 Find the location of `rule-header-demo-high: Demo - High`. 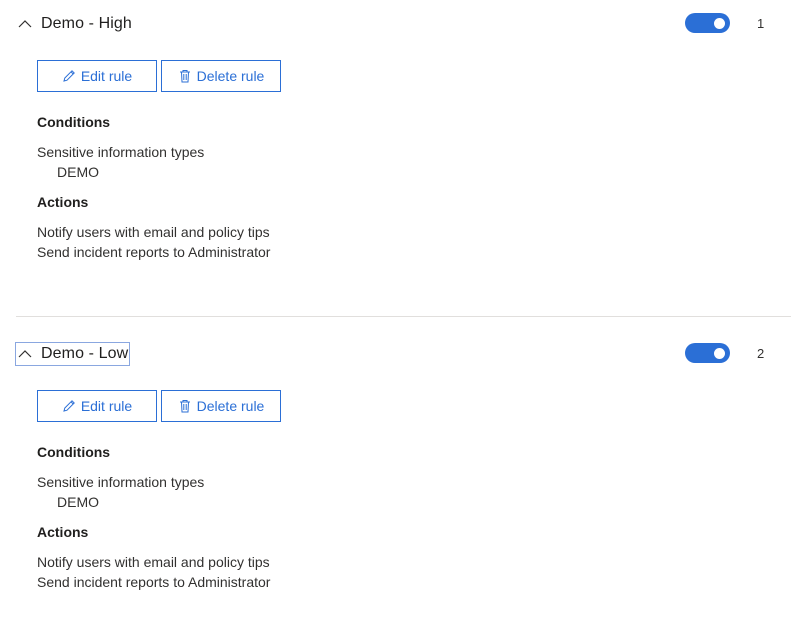

rule-header-demo-high: Demo - High is located at coordinates (74, 24).